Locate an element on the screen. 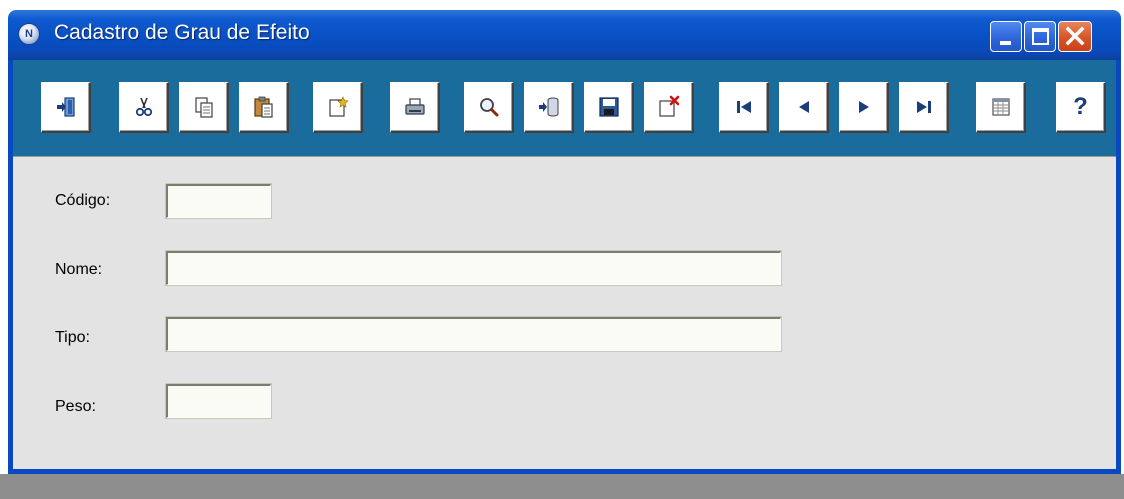 The width and height of the screenshot is (1124, 499). close-button is located at coordinates (1075, 36).